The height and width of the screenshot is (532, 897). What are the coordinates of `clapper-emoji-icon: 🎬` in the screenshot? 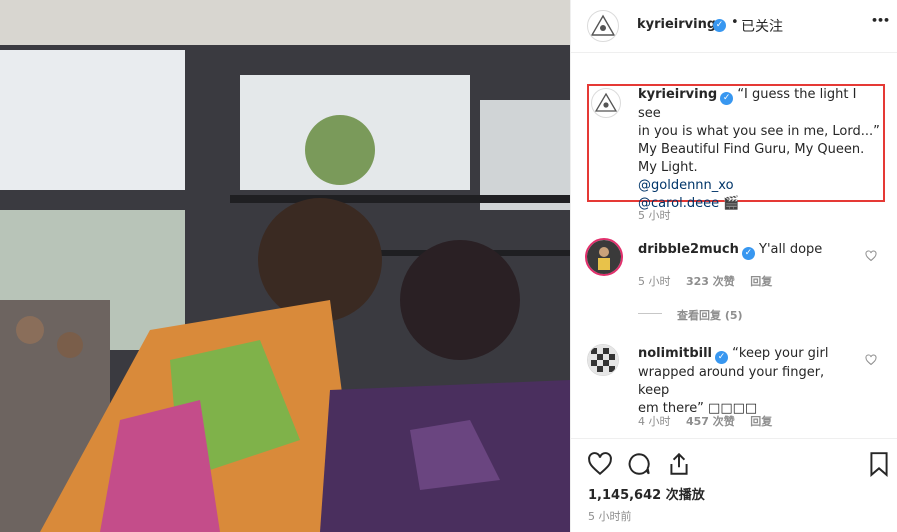 It's located at (731, 203).